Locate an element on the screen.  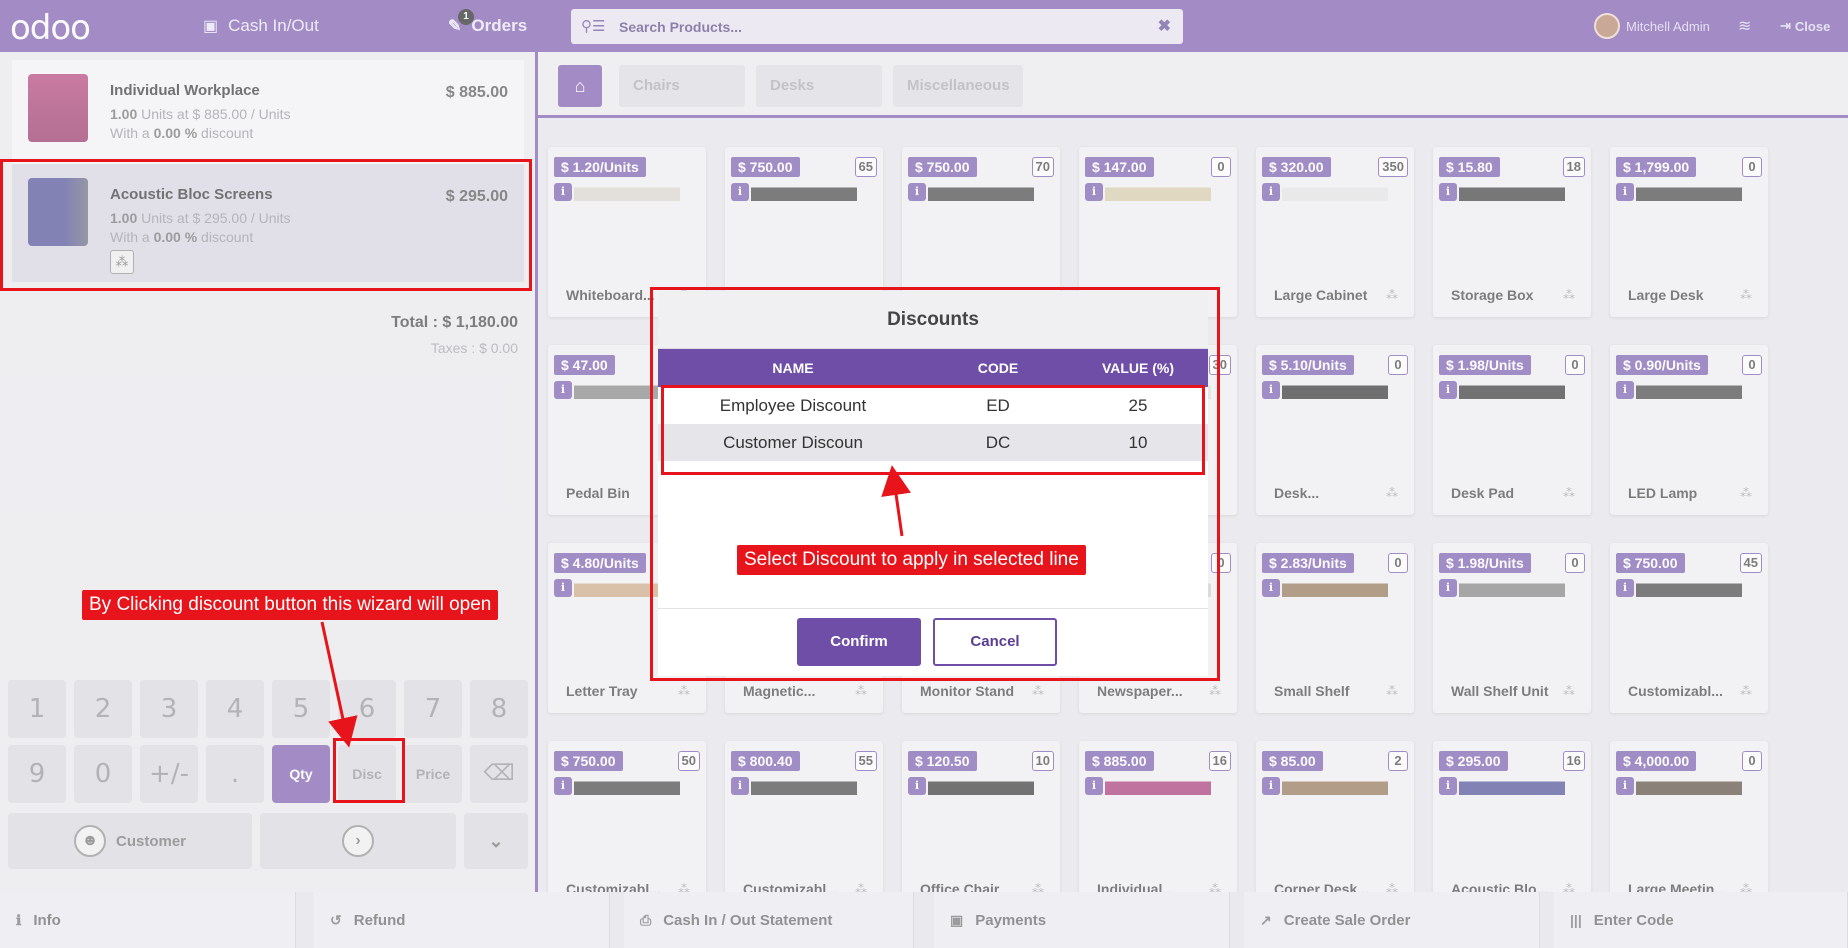
disc-button-highlight is located at coordinates (369, 770).